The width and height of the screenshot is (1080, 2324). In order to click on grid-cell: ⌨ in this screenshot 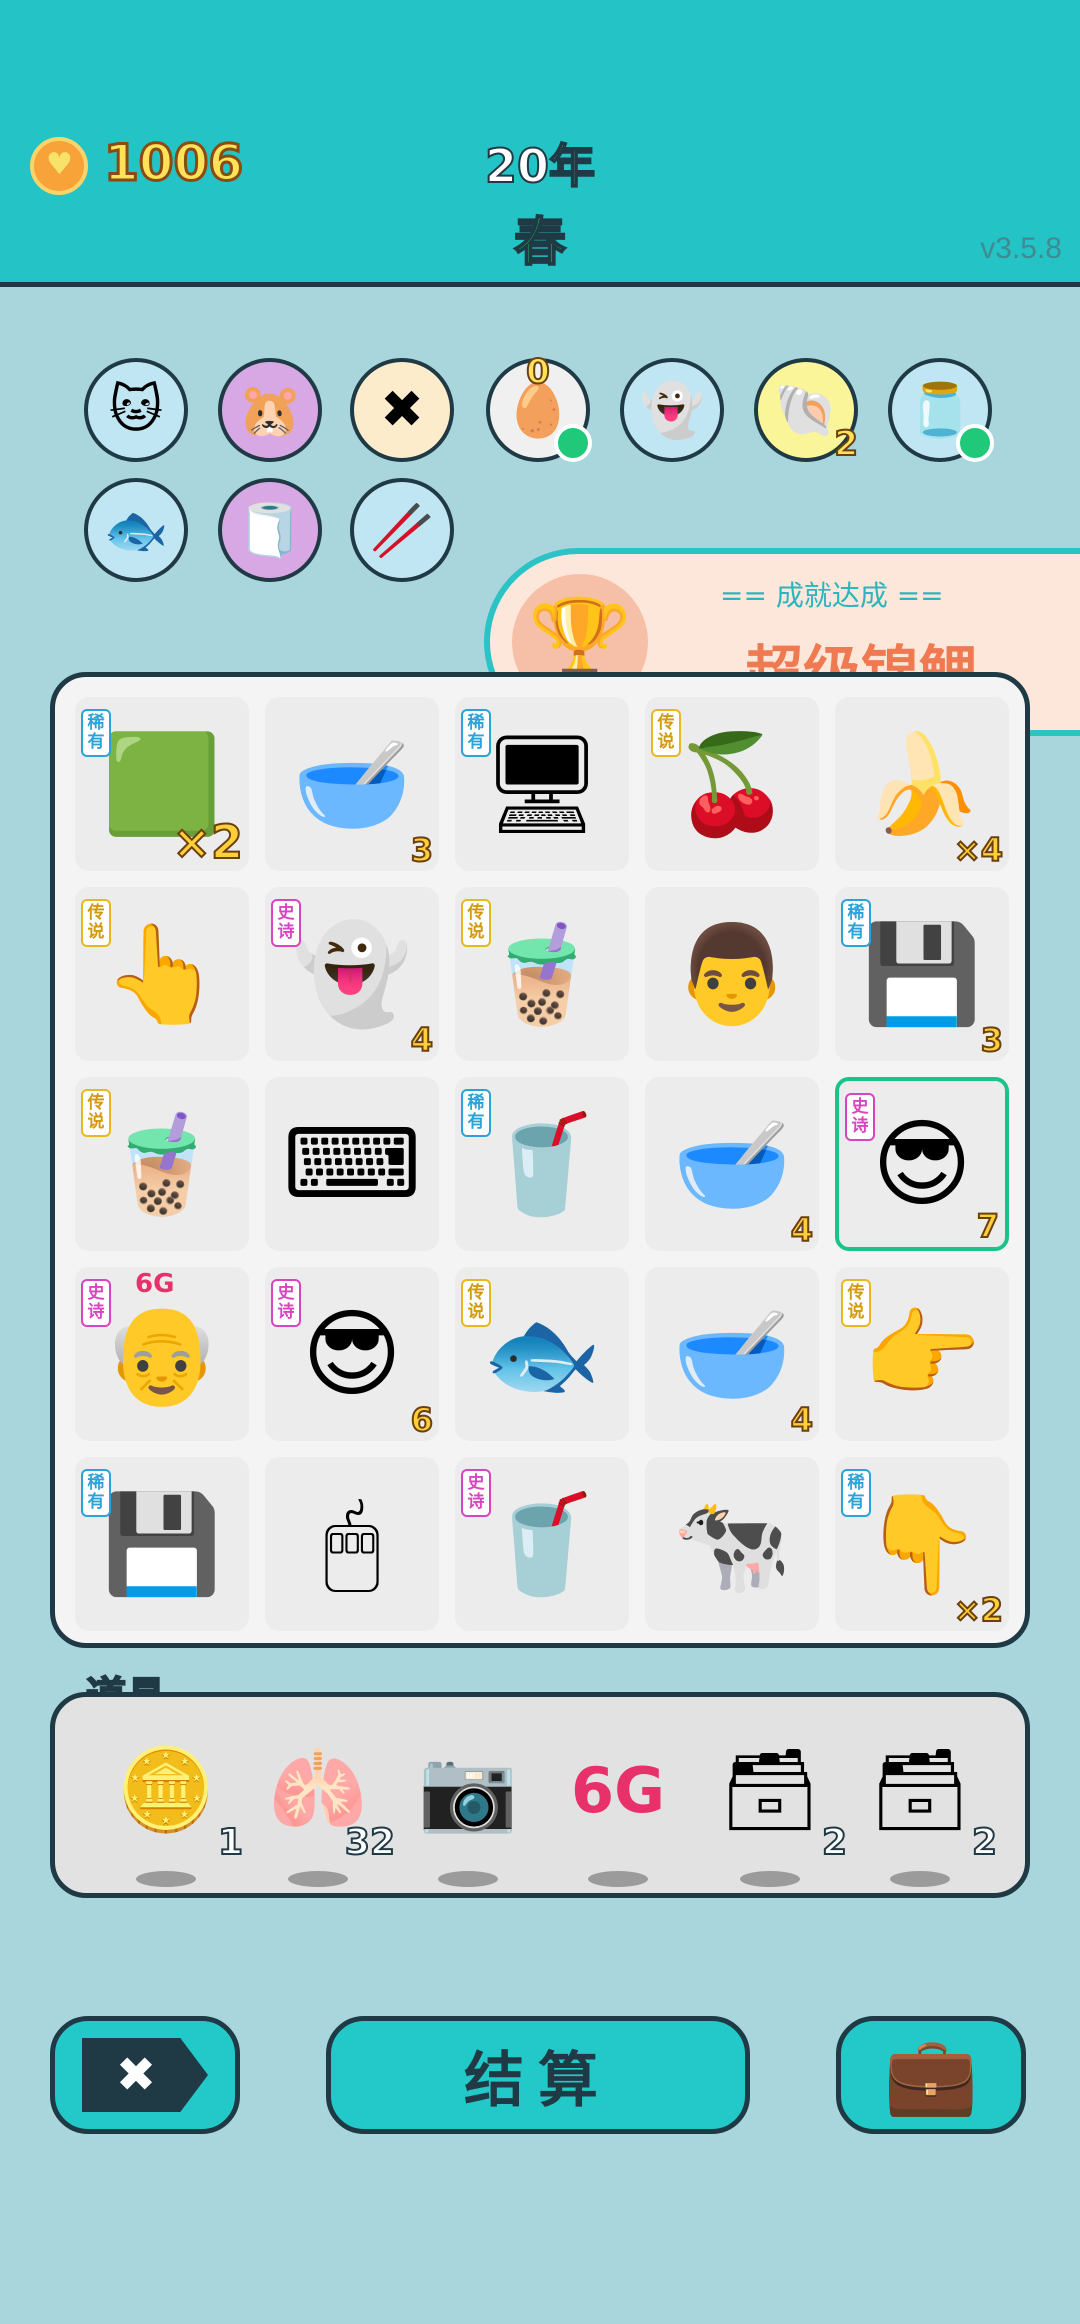, I will do `click(352, 1164)`.